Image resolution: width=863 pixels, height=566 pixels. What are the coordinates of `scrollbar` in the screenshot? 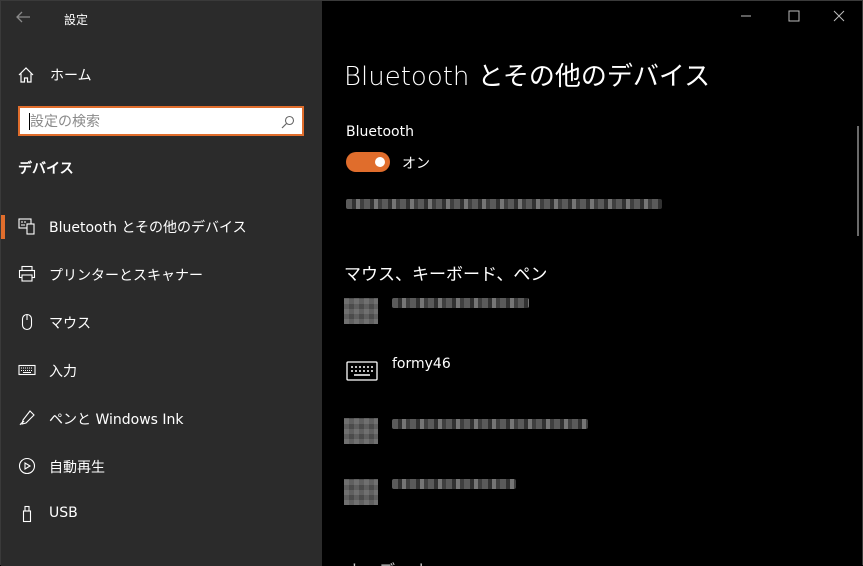 It's located at (858, 181).